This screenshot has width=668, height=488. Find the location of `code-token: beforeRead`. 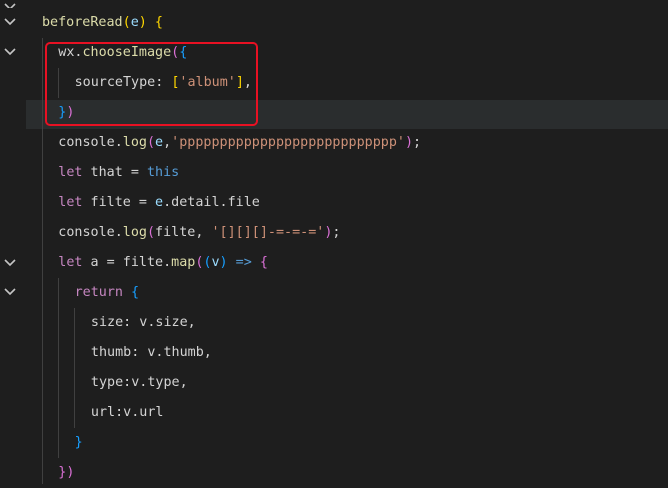

code-token: beforeRead is located at coordinates (82, 22).